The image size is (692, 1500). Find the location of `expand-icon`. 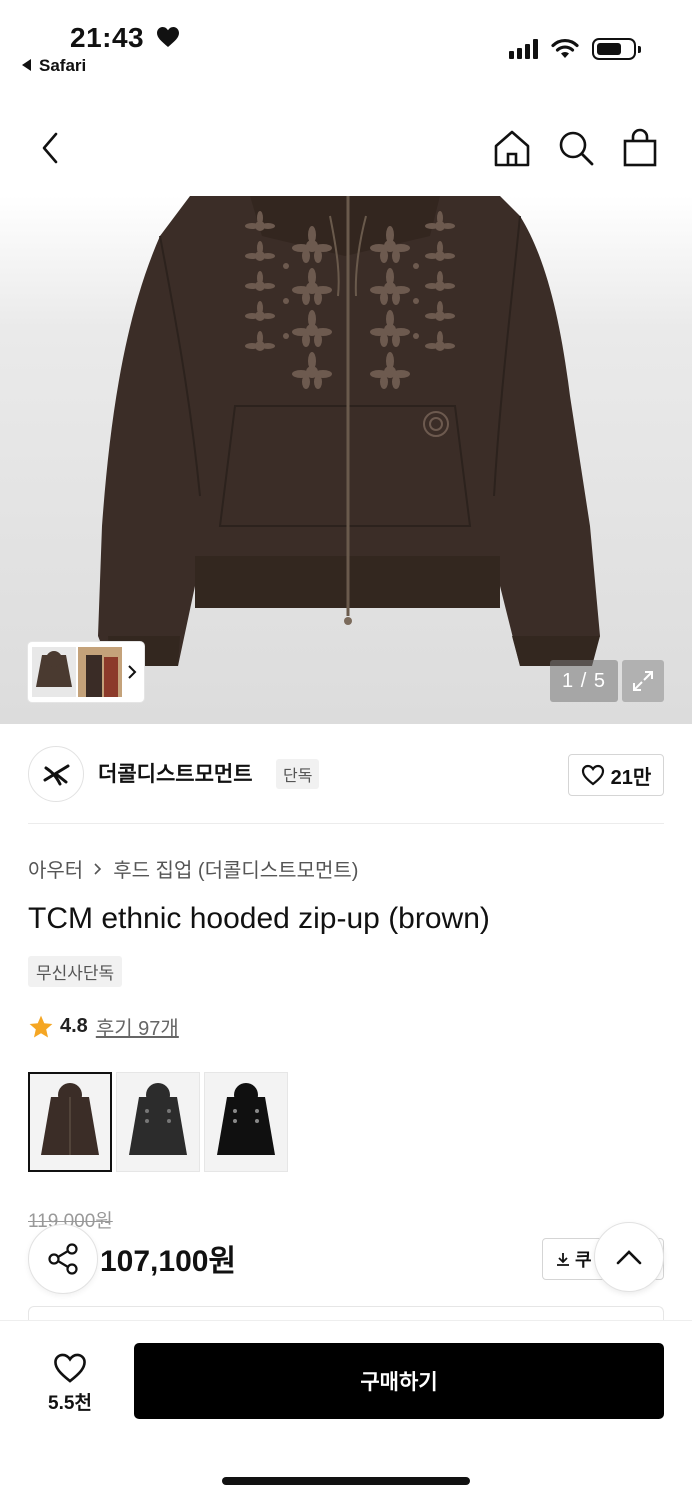

expand-icon is located at coordinates (643, 681).